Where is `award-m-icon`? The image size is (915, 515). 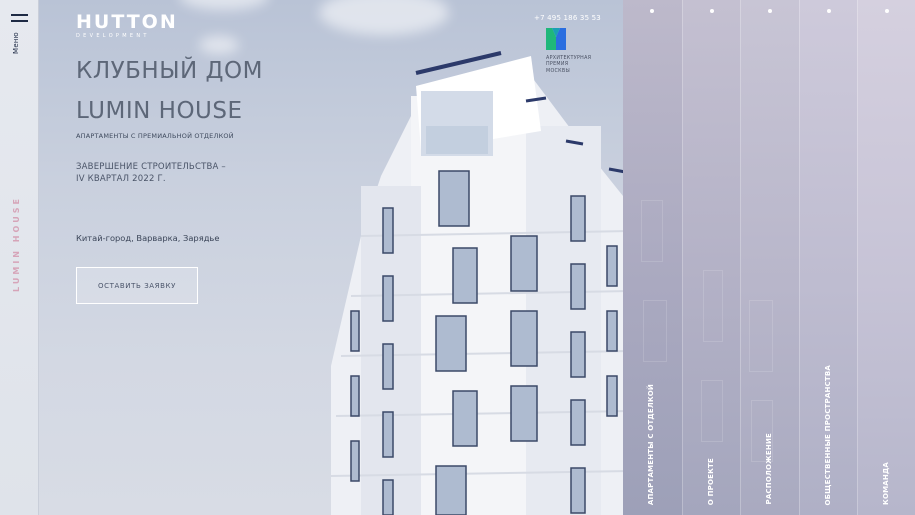 award-m-icon is located at coordinates (556, 39).